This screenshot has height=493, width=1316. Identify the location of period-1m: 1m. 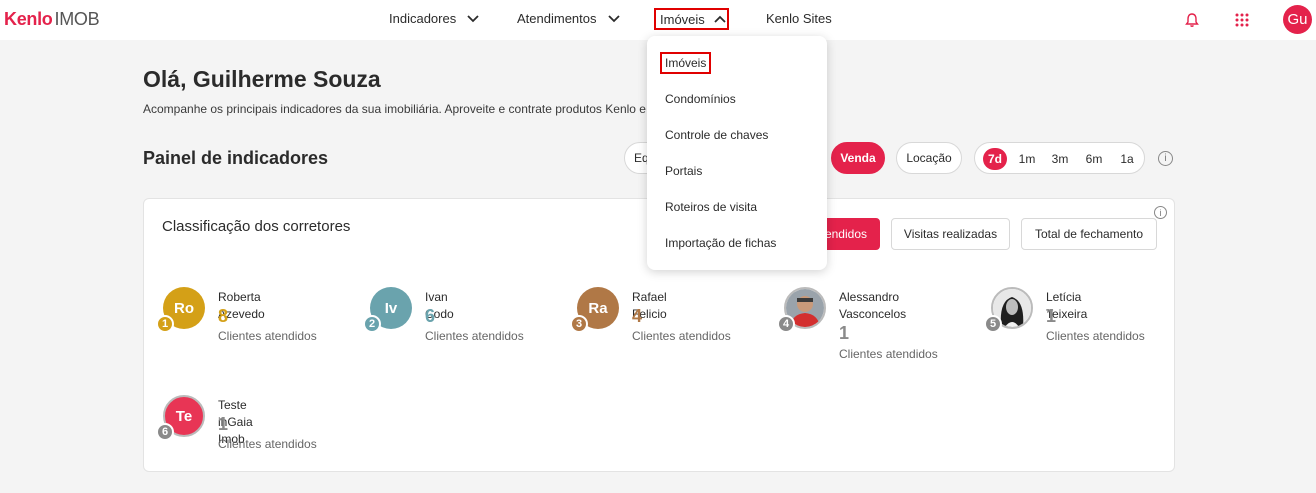
(1027, 159).